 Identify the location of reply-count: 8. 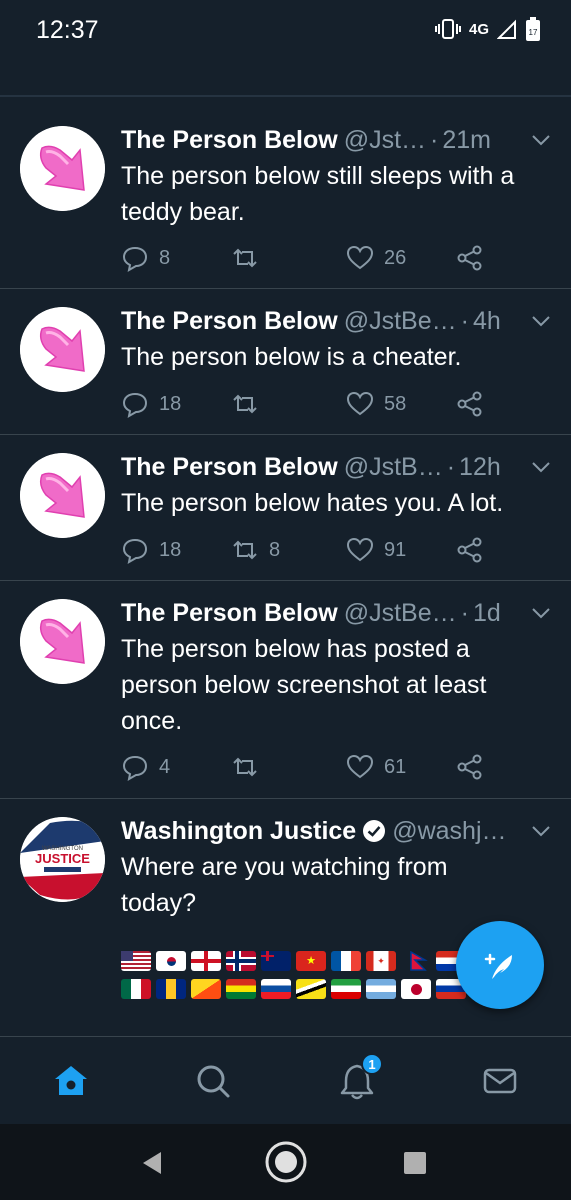
(165, 257).